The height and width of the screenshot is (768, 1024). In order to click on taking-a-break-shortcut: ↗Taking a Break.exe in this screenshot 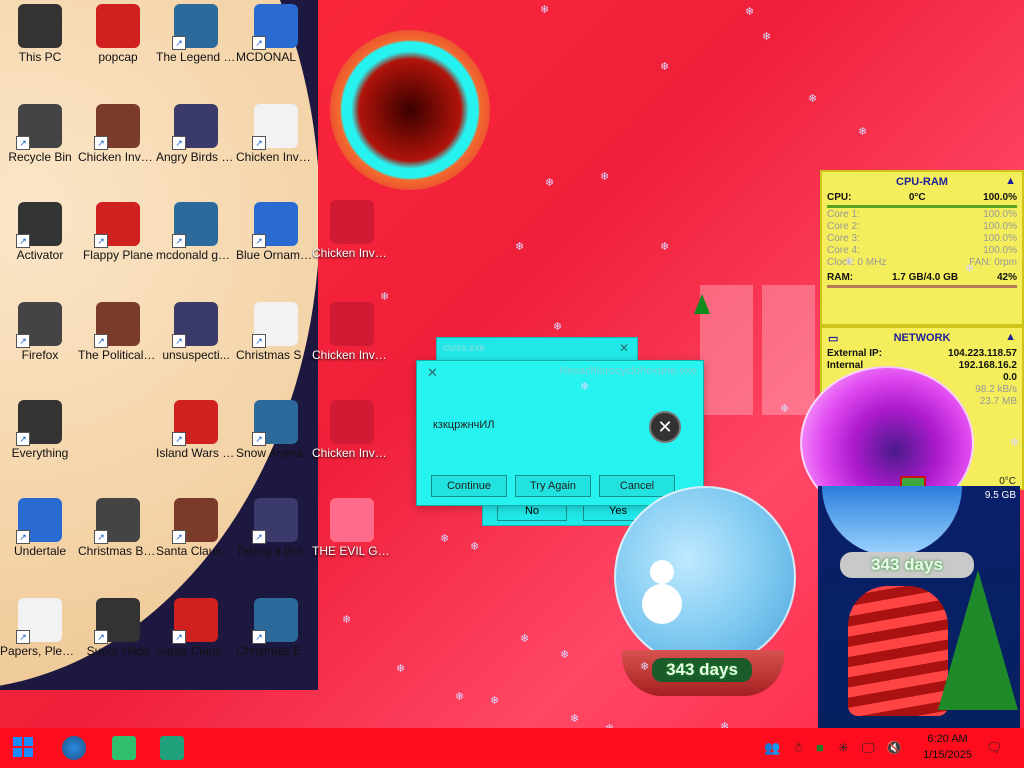, I will do `click(276, 526)`.